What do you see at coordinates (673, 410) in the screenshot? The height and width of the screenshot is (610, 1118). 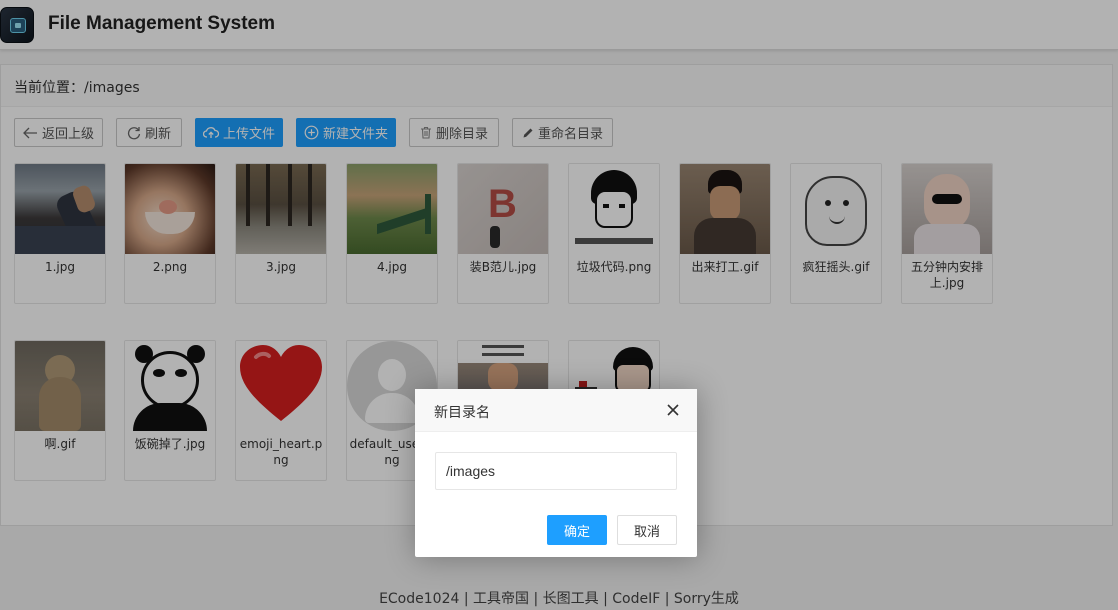 I see `close-icon` at bounding box center [673, 410].